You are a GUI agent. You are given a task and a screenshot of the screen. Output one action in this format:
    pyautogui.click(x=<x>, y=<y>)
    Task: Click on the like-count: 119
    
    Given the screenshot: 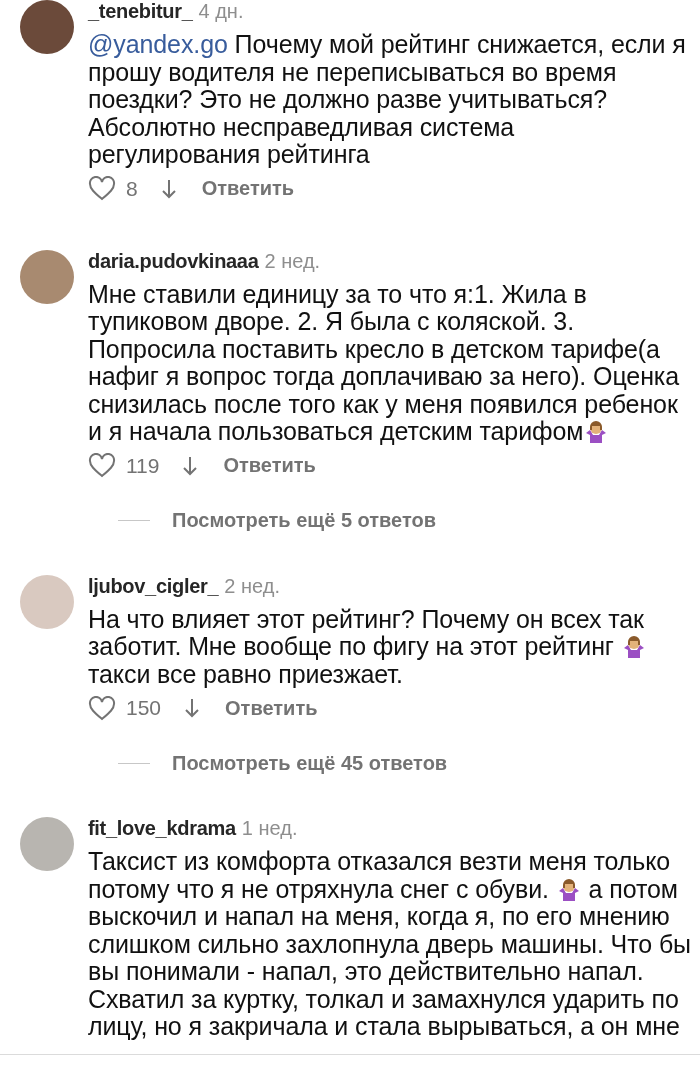 What is the action you would take?
    pyautogui.click(x=143, y=465)
    